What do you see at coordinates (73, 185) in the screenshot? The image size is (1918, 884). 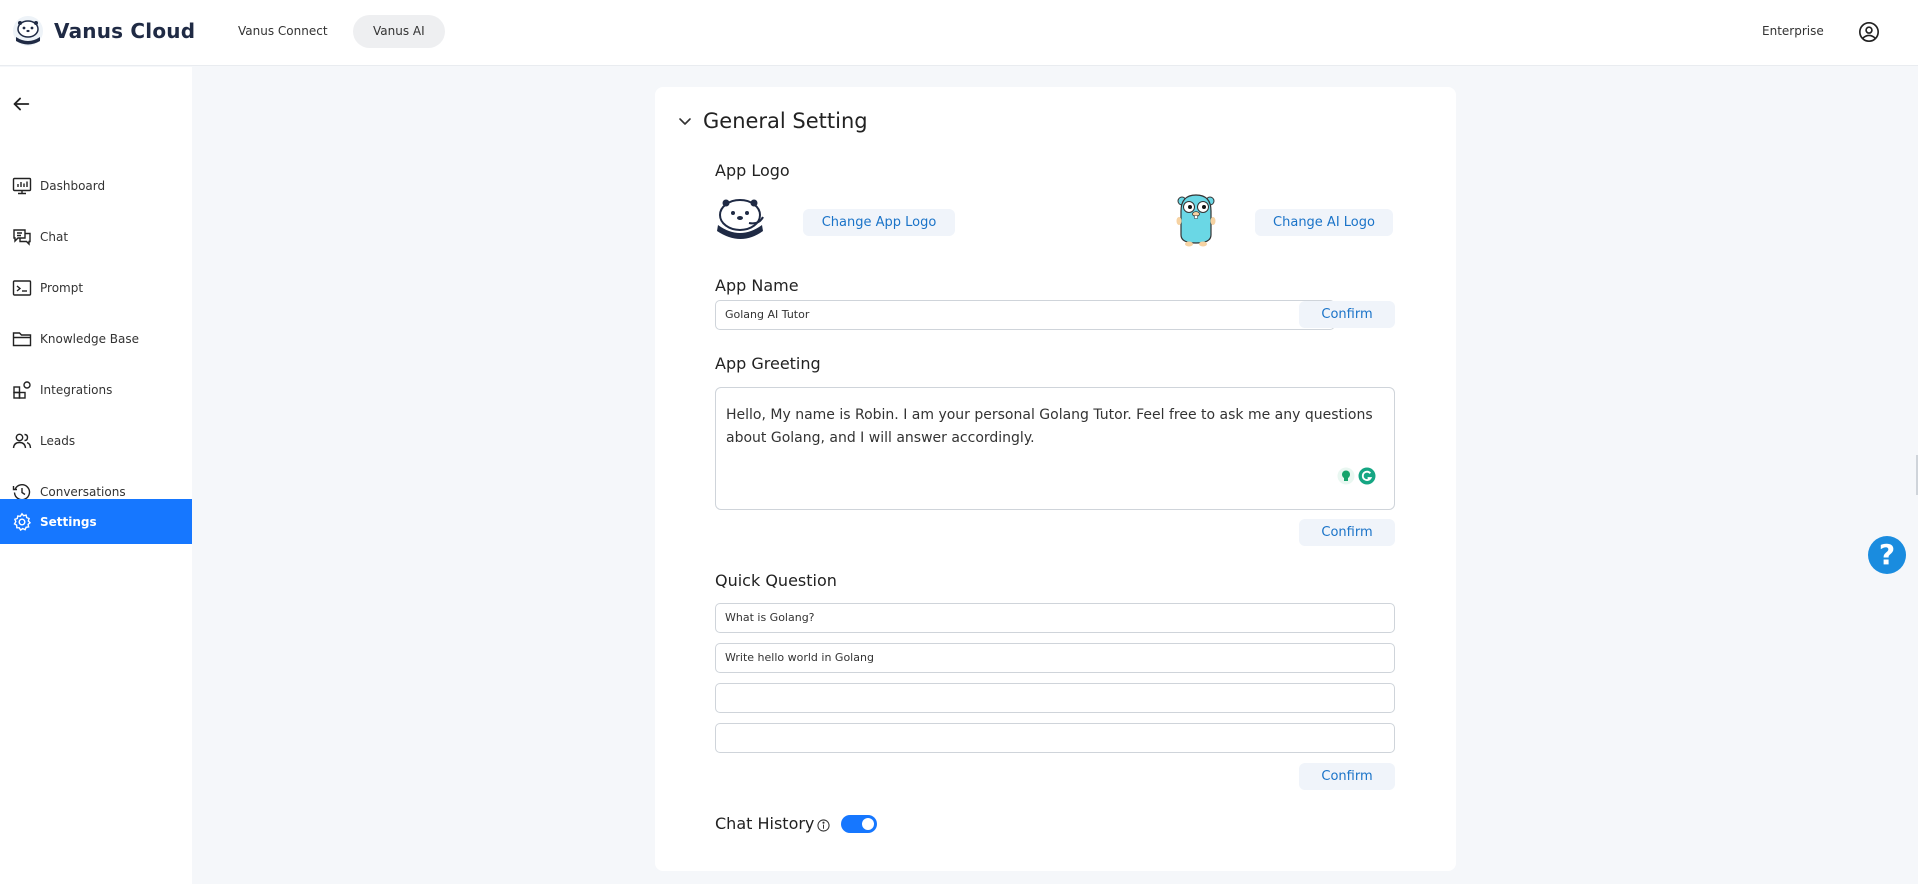 I see `sidebar-item-label: Dashboard` at bounding box center [73, 185].